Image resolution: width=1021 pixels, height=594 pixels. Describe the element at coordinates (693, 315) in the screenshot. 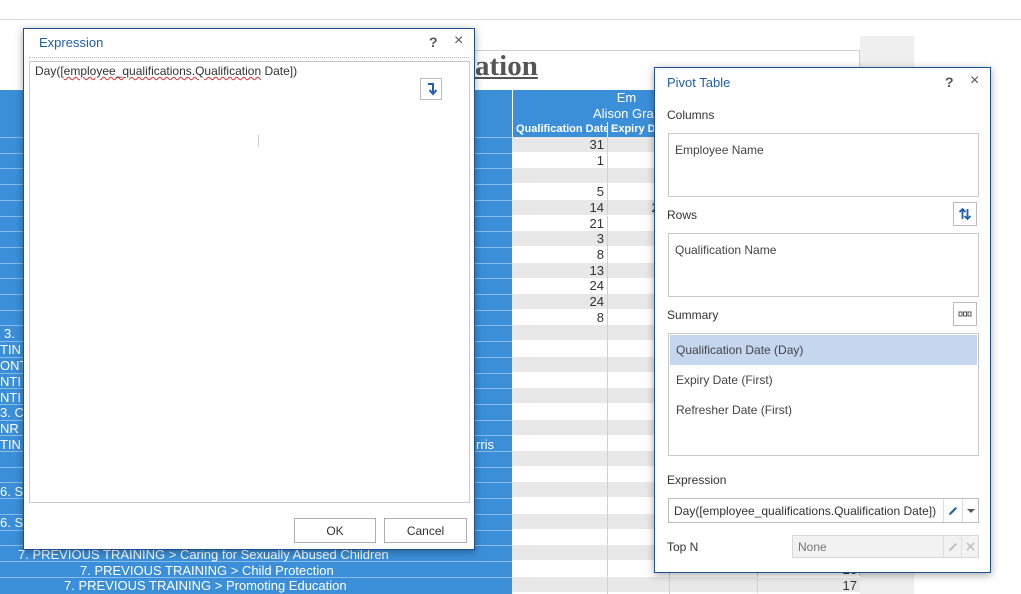

I see `summary-label: Summary` at that location.